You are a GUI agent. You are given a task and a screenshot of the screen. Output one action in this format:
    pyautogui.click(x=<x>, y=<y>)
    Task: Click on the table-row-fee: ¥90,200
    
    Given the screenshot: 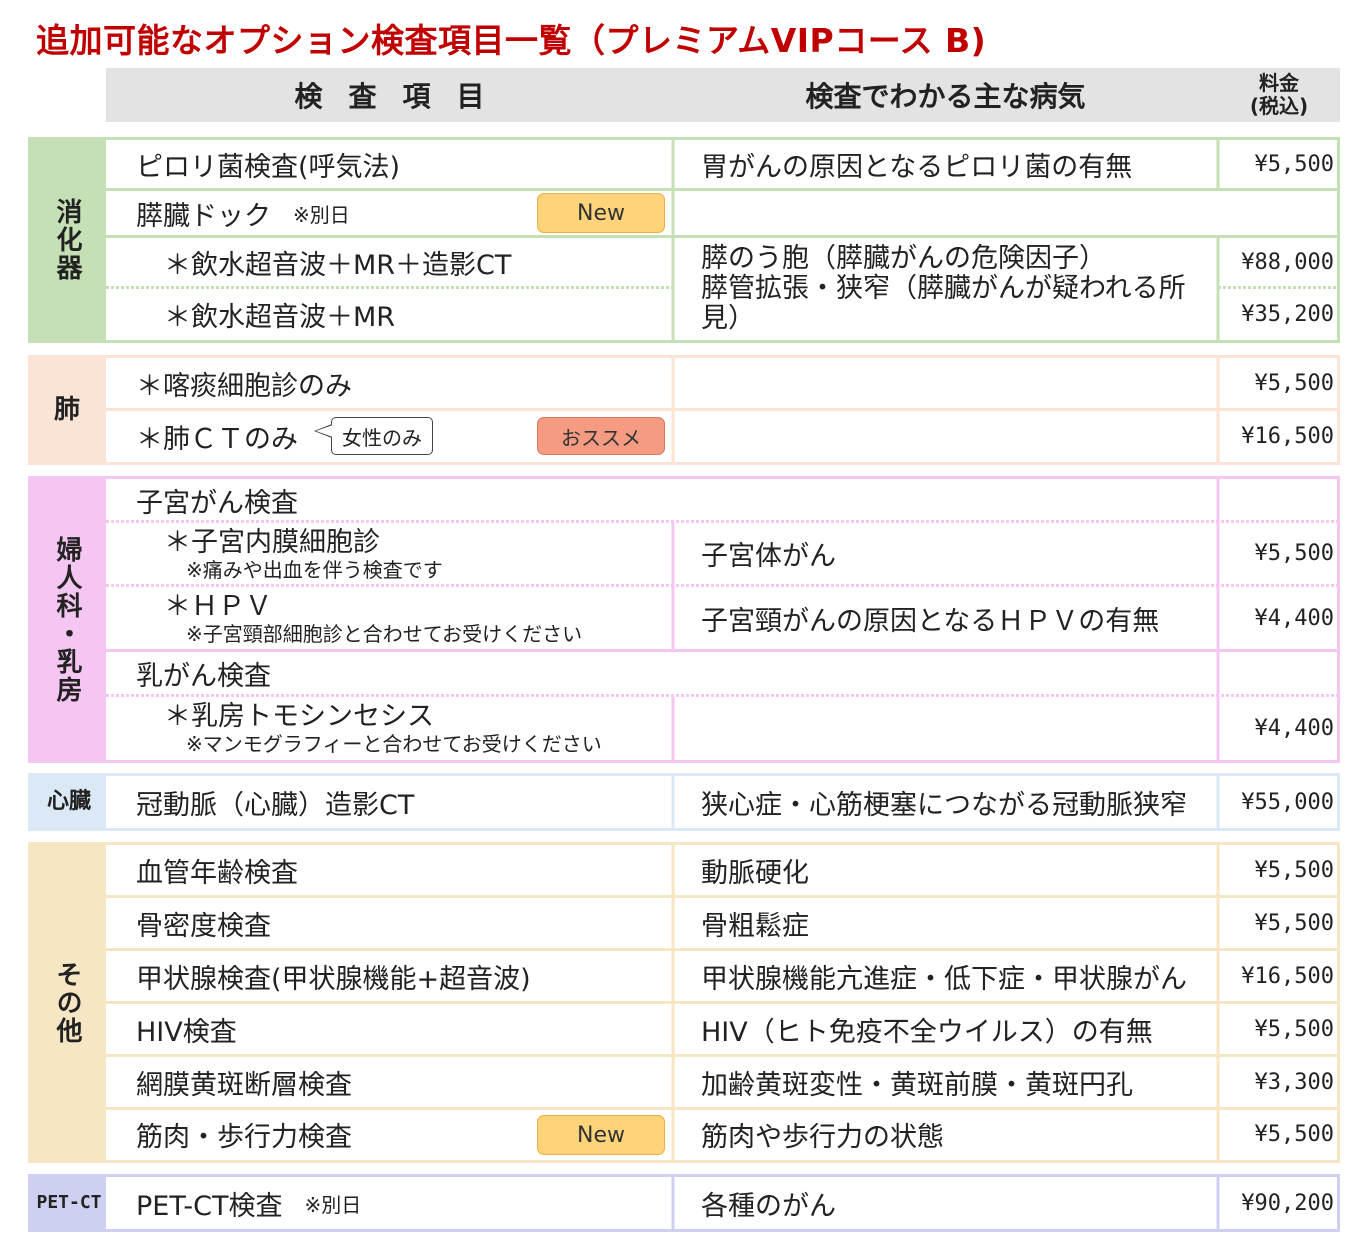 What is the action you would take?
    pyautogui.click(x=1287, y=1203)
    